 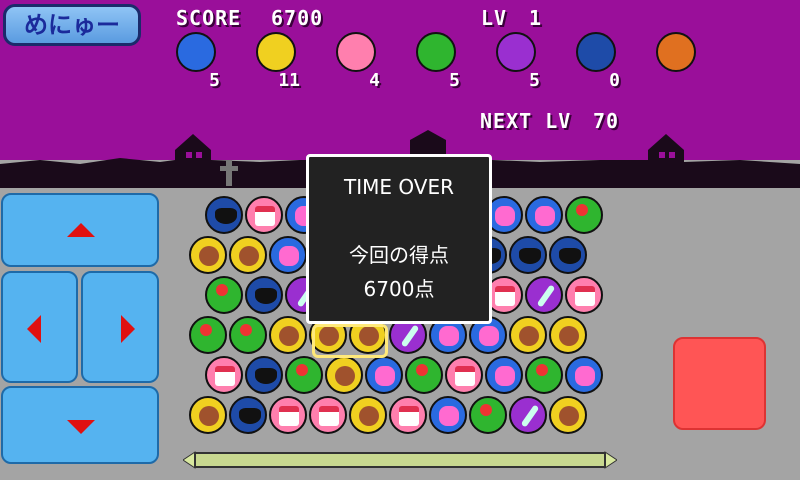 What do you see at coordinates (614, 80) in the screenshot?
I see `item-count: 0` at bounding box center [614, 80].